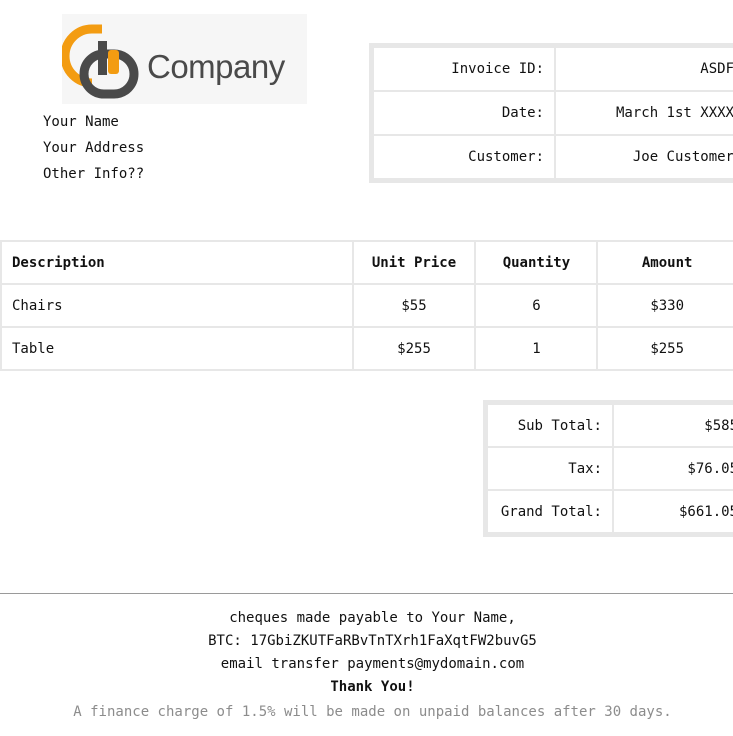  Describe the element at coordinates (550, 468) in the screenshot. I see `totals-label: Tax:` at that location.